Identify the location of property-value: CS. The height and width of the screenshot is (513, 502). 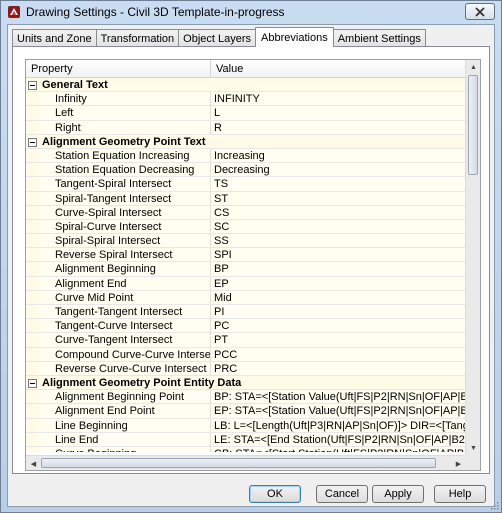
(339, 212).